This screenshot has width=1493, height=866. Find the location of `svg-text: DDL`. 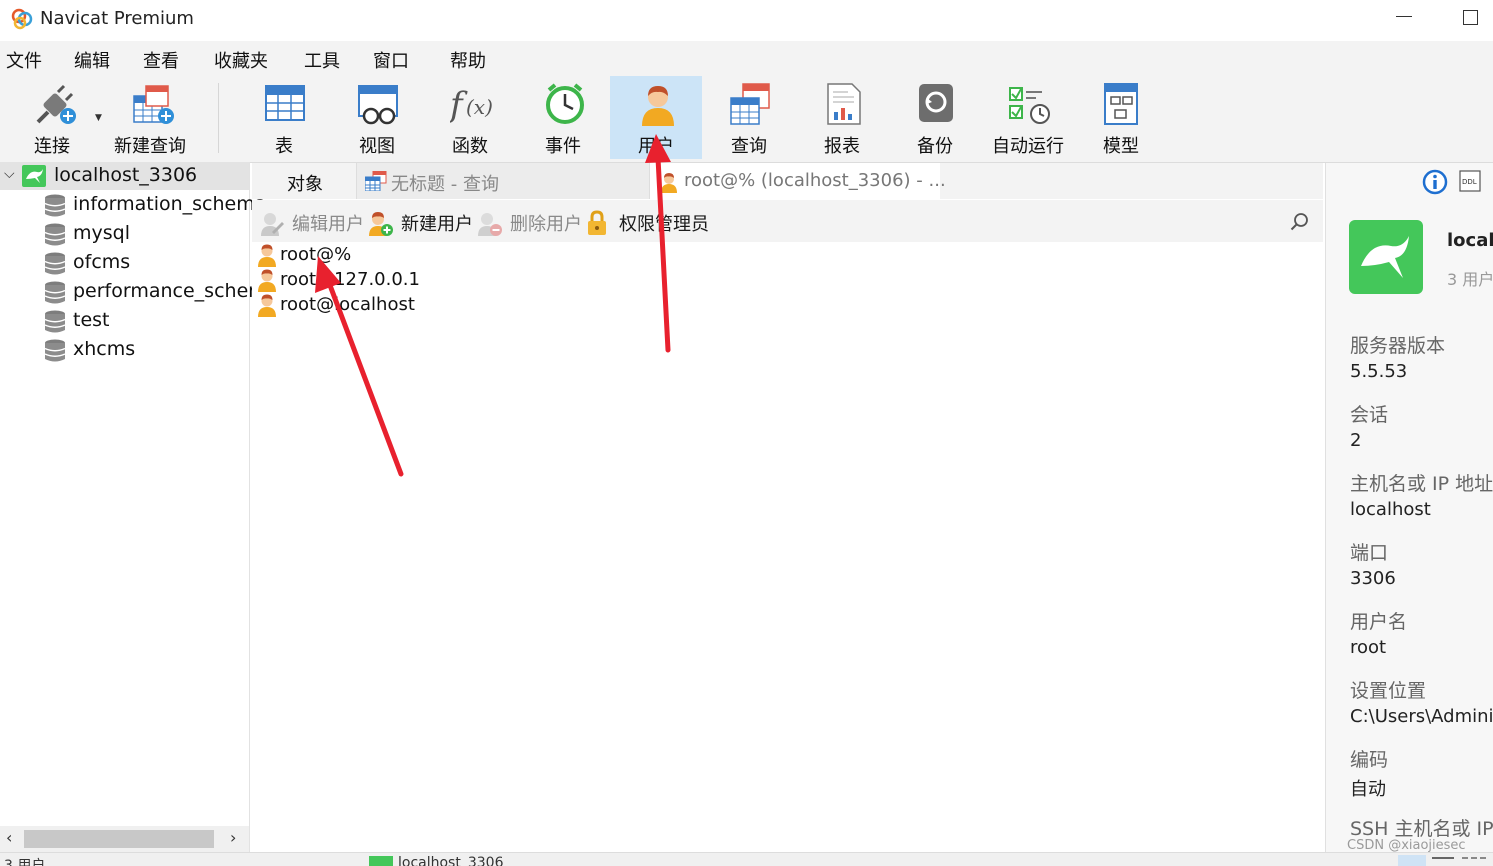

svg-text: DDL is located at coordinates (1469, 182).